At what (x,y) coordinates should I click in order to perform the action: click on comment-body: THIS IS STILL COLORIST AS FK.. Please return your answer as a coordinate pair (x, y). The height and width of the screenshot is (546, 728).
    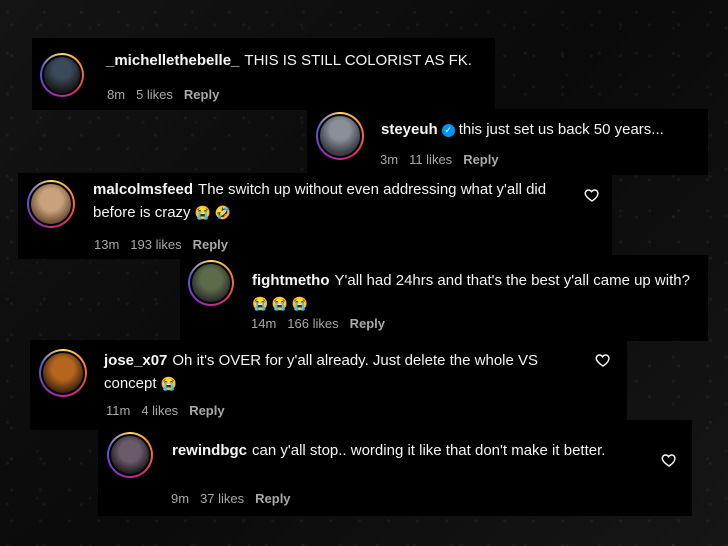
    Looking at the image, I should click on (358, 60).